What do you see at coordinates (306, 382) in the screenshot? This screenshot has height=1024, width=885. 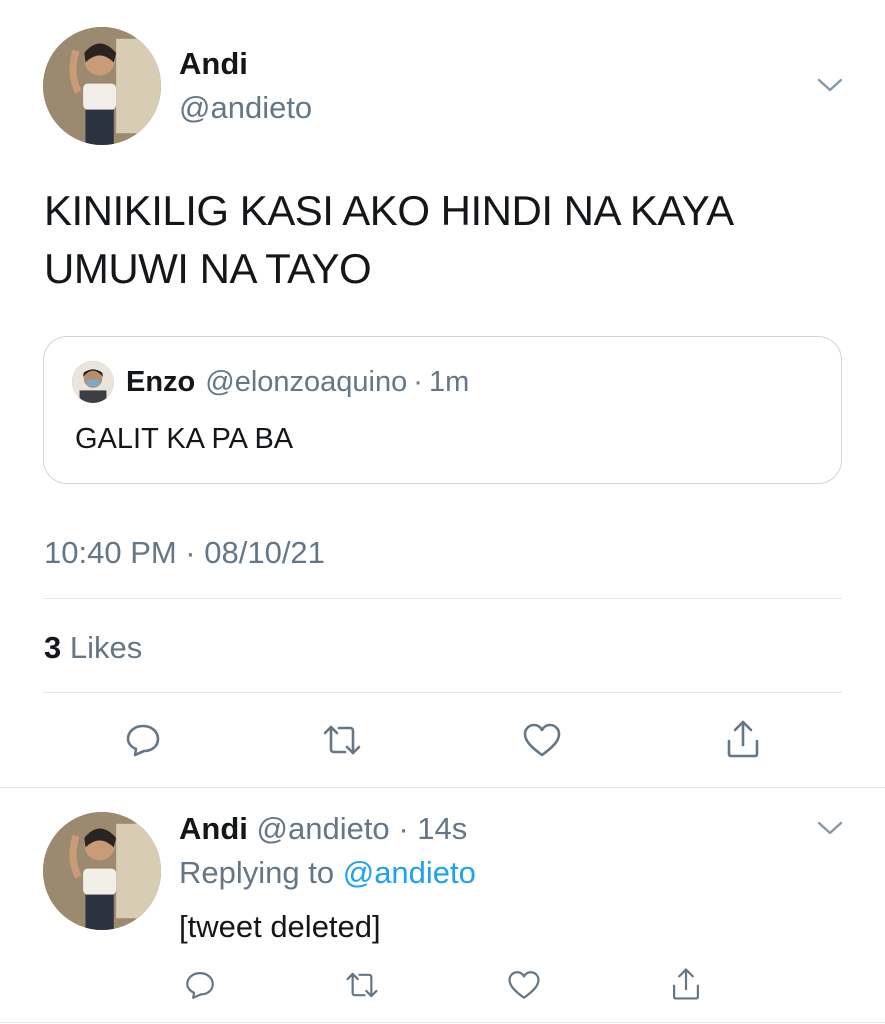 I see `quoted-author-handle: @elonzoaquino` at bounding box center [306, 382].